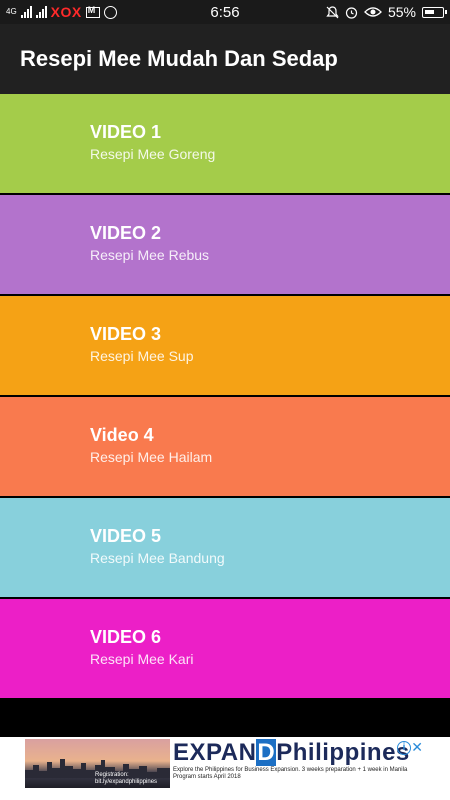 This screenshot has width=450, height=800. Describe the element at coordinates (110, 12) in the screenshot. I see `whatsapp-notification-icon` at that location.